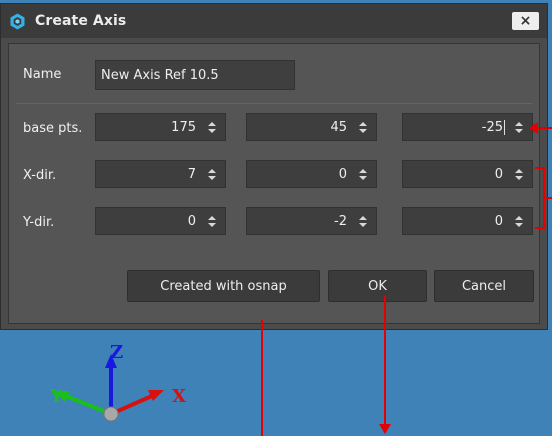 The height and width of the screenshot is (436, 552). I want to click on dialog-titlebar: Create Axis ×, so click(274, 21).